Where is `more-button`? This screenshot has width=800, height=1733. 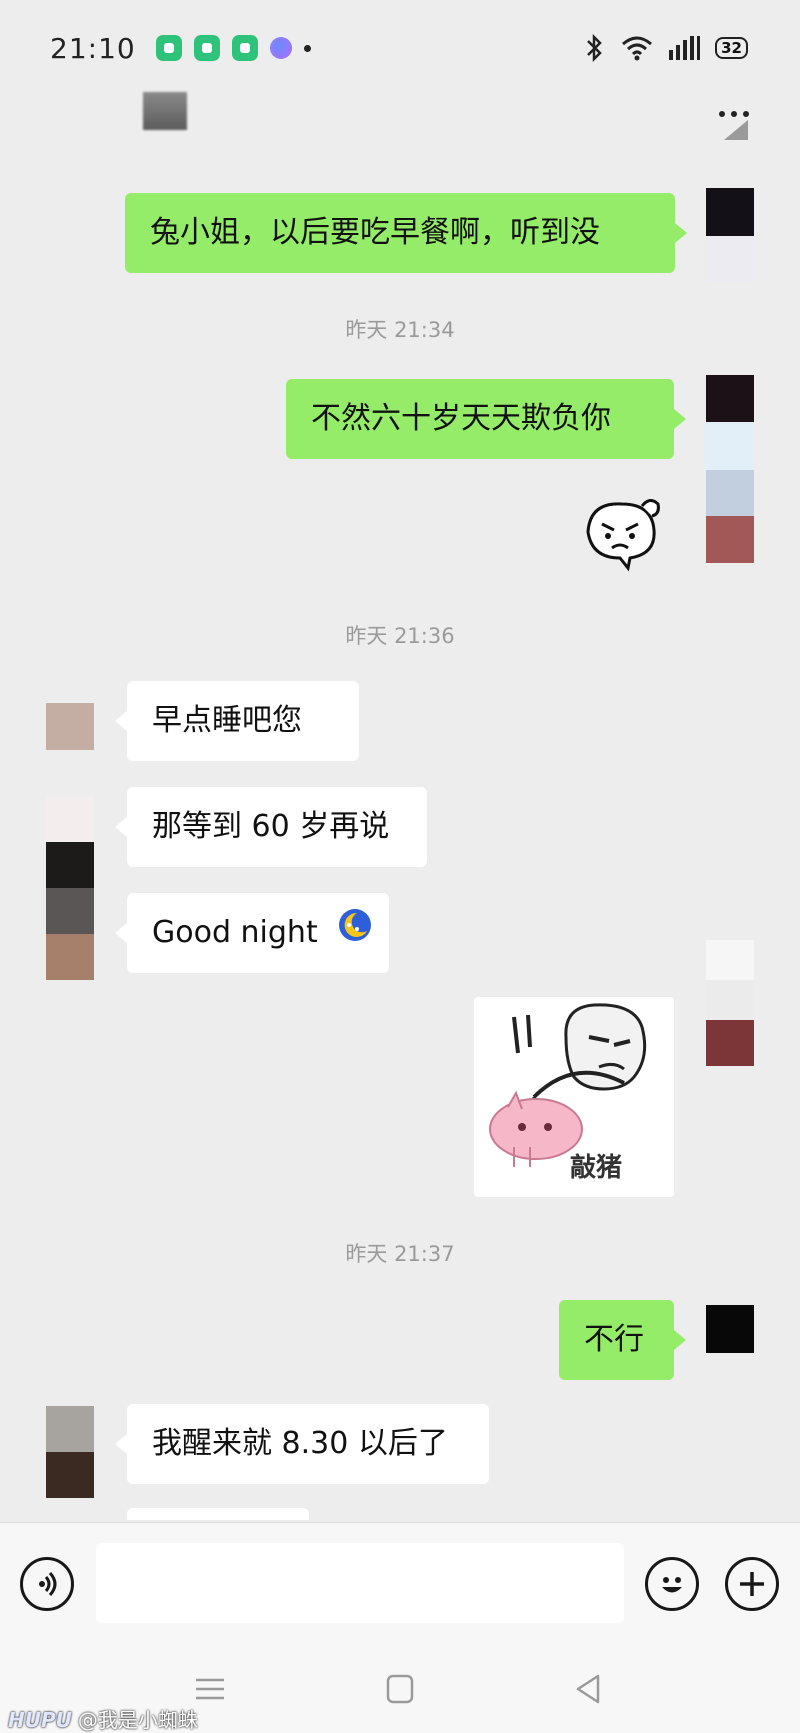
more-button is located at coordinates (735, 126).